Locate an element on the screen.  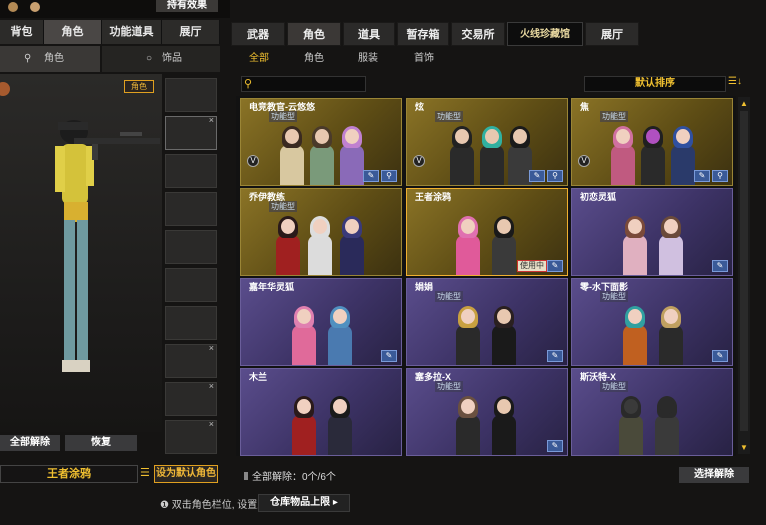
tab-roles: 角色 is located at coordinates (314, 34).